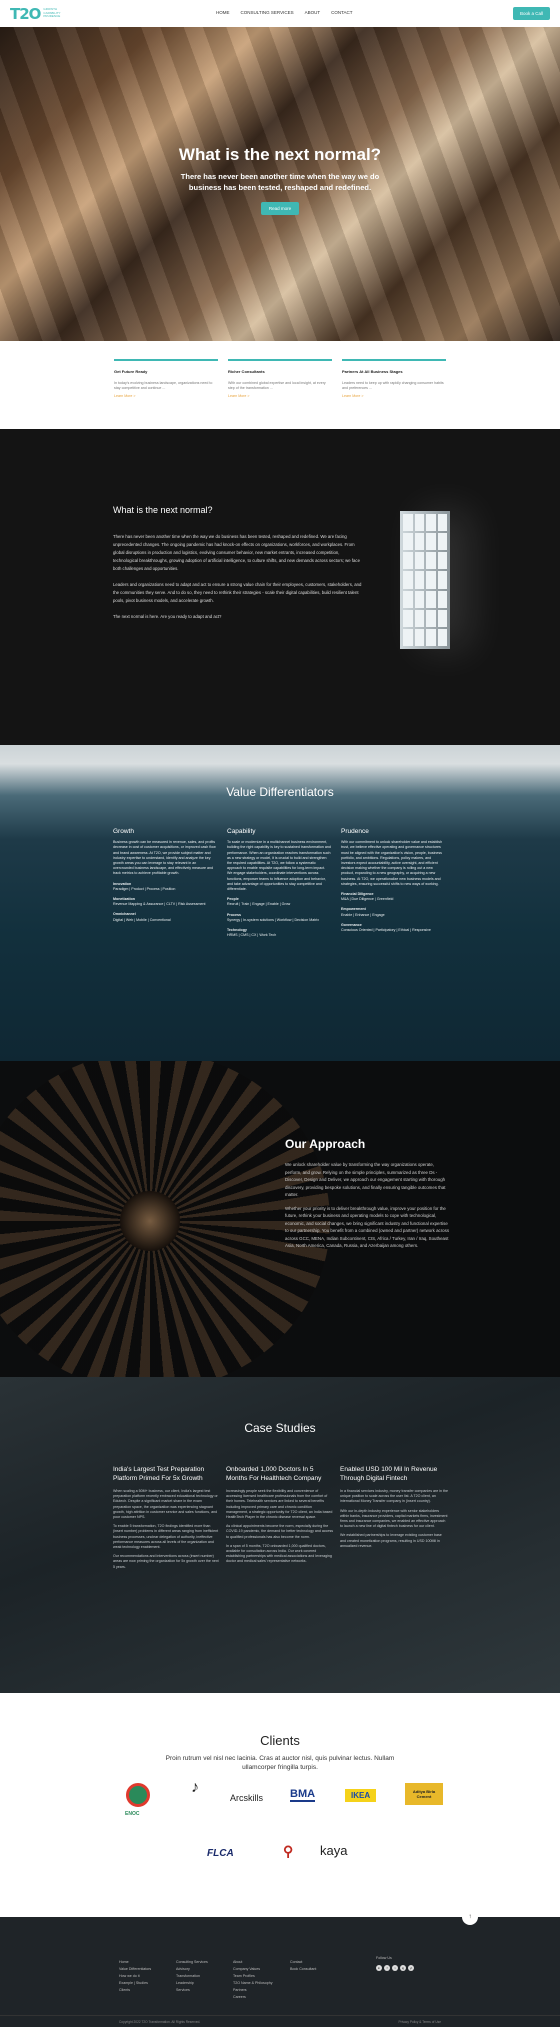 This screenshot has height=2036, width=560. What do you see at coordinates (379, 1968) in the screenshot?
I see `linkedin-icon: in` at bounding box center [379, 1968].